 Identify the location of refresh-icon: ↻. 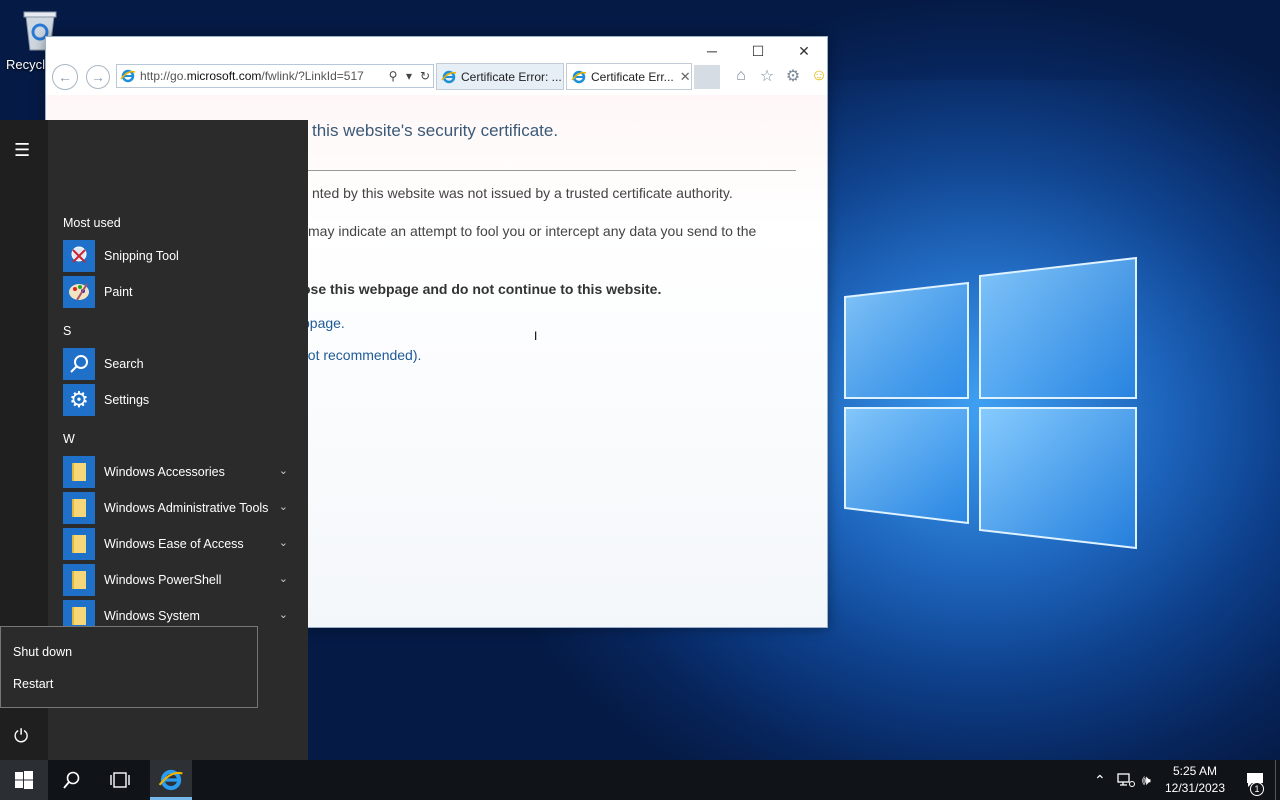
(425, 76).